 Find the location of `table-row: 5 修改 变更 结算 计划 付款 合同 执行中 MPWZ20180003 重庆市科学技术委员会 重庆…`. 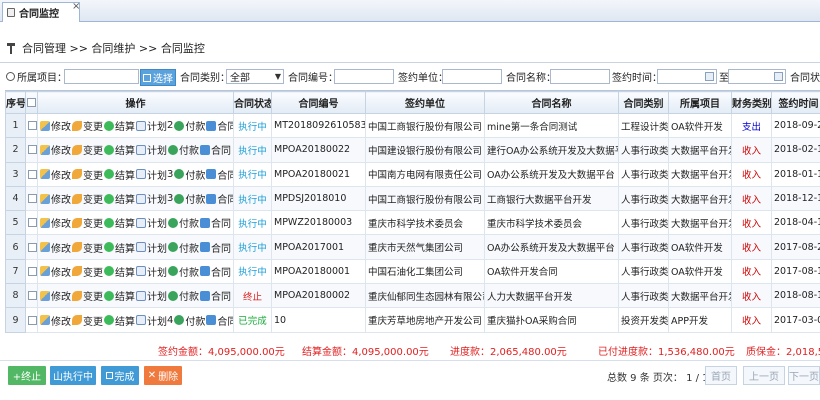

table-row: 5 修改 变更 结算 计划 付款 合同 执行中 MPWZ20180003 重庆市科学技术委员会 重庆… is located at coordinates (412, 223).